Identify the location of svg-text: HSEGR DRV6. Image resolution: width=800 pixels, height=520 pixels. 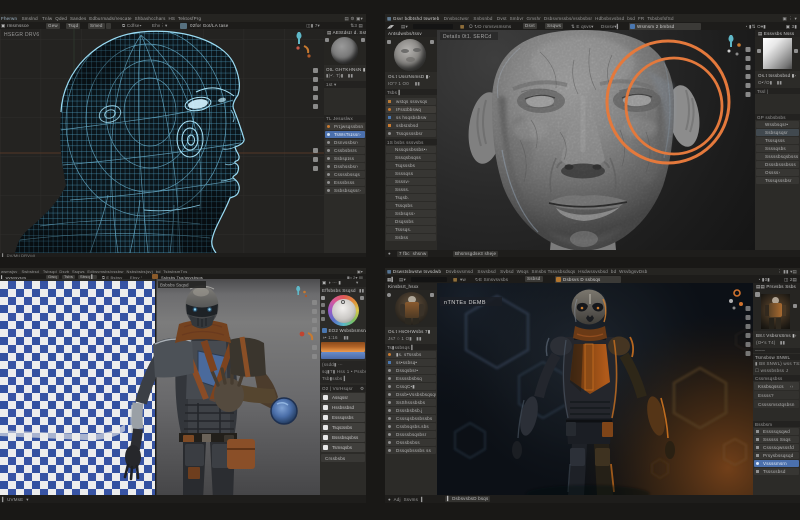
(21, 35).